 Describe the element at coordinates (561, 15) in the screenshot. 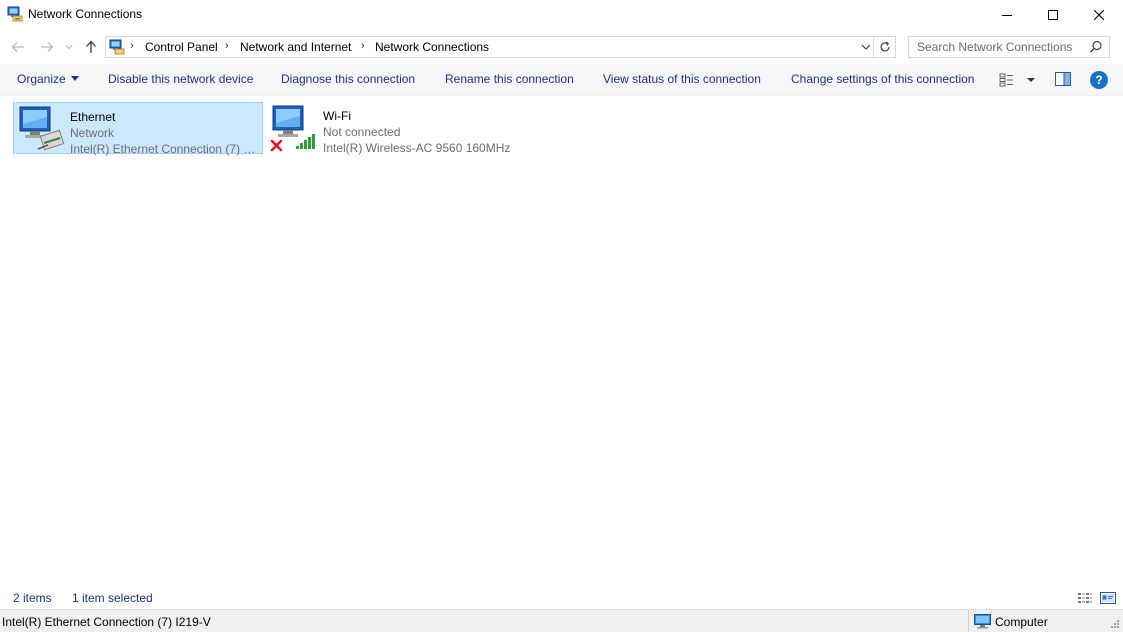

I see `title-bar: Network Connections` at that location.